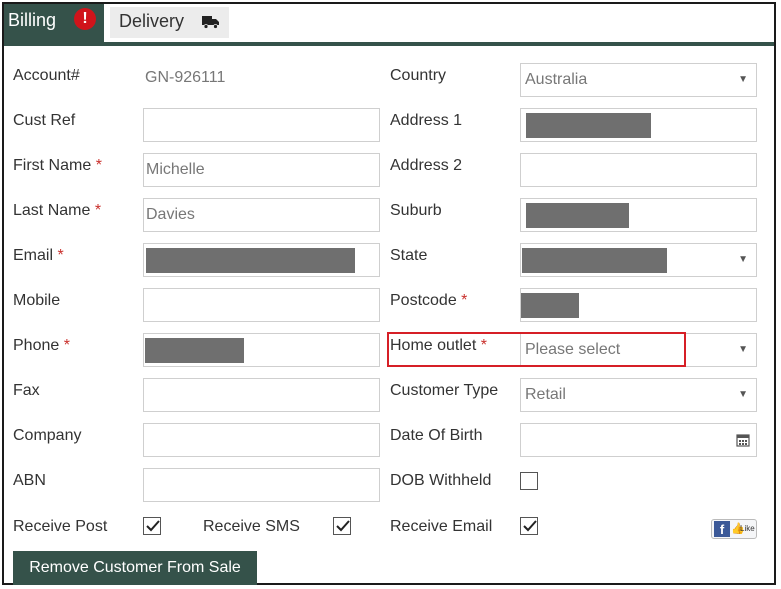 This screenshot has width=781, height=589. What do you see at coordinates (747, 528) in the screenshot?
I see `facebook-like-label: Like` at bounding box center [747, 528].